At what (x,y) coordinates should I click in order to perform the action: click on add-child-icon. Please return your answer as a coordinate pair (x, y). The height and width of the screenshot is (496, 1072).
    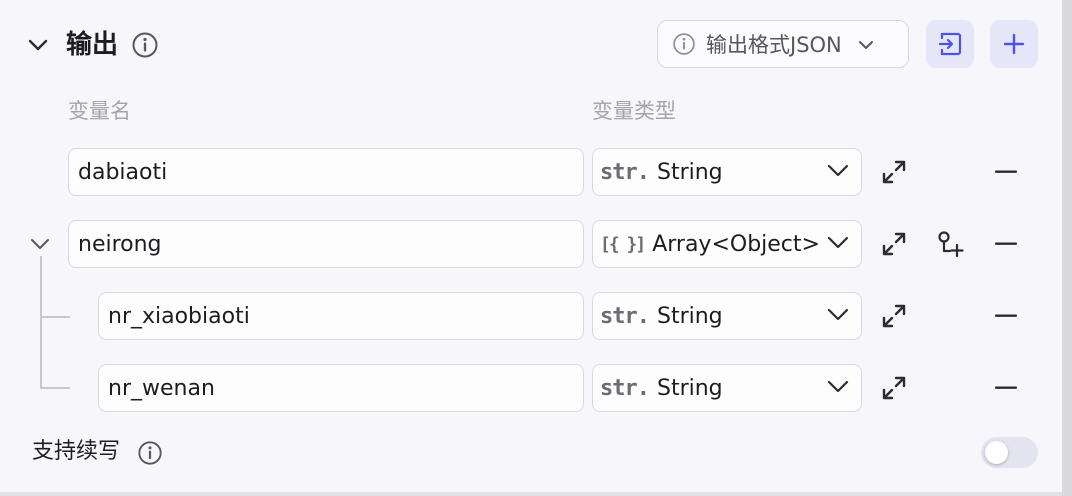
    Looking at the image, I should click on (950, 244).